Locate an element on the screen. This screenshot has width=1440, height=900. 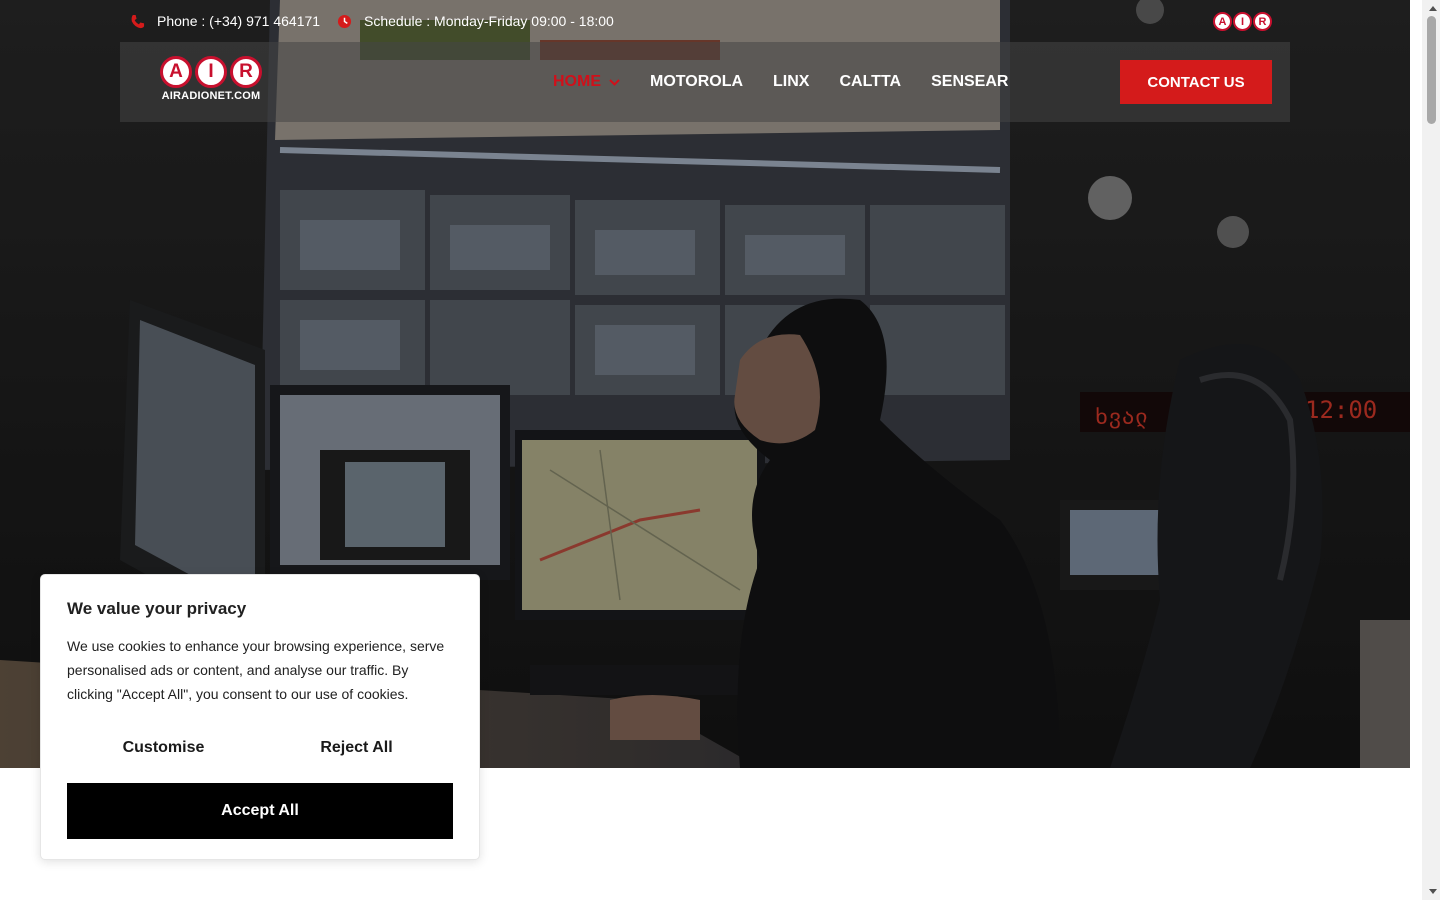
nav-item-label: MOTOROLA is located at coordinates (697, 81).